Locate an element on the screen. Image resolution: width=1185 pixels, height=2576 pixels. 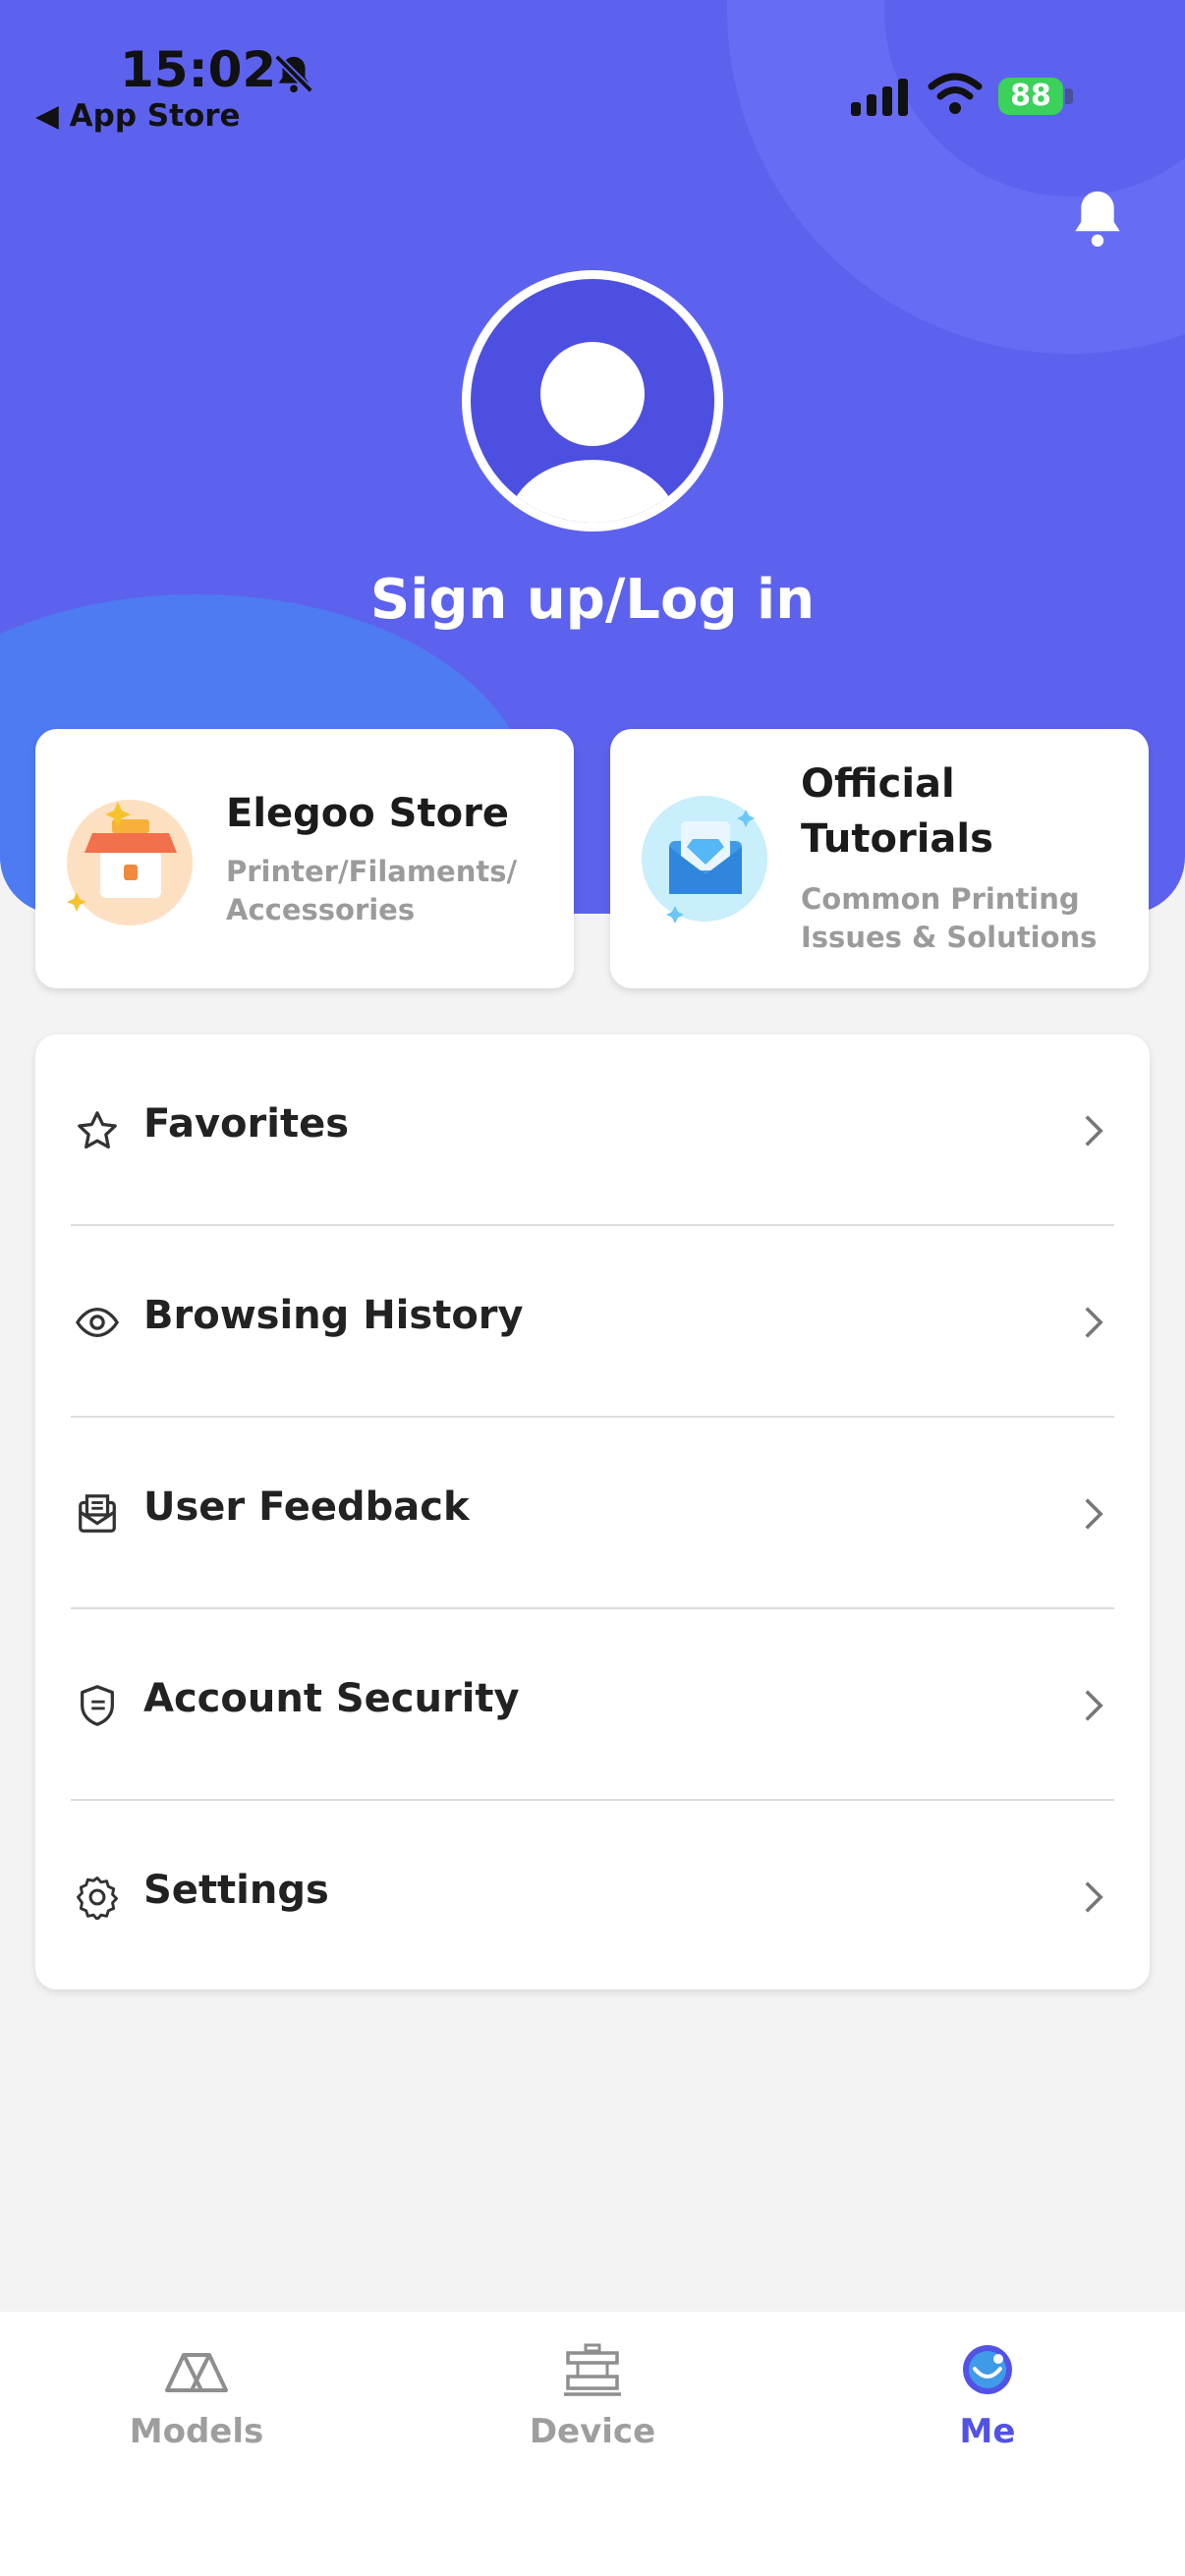
store-card-subtitle-2: Accessories is located at coordinates (321, 909).